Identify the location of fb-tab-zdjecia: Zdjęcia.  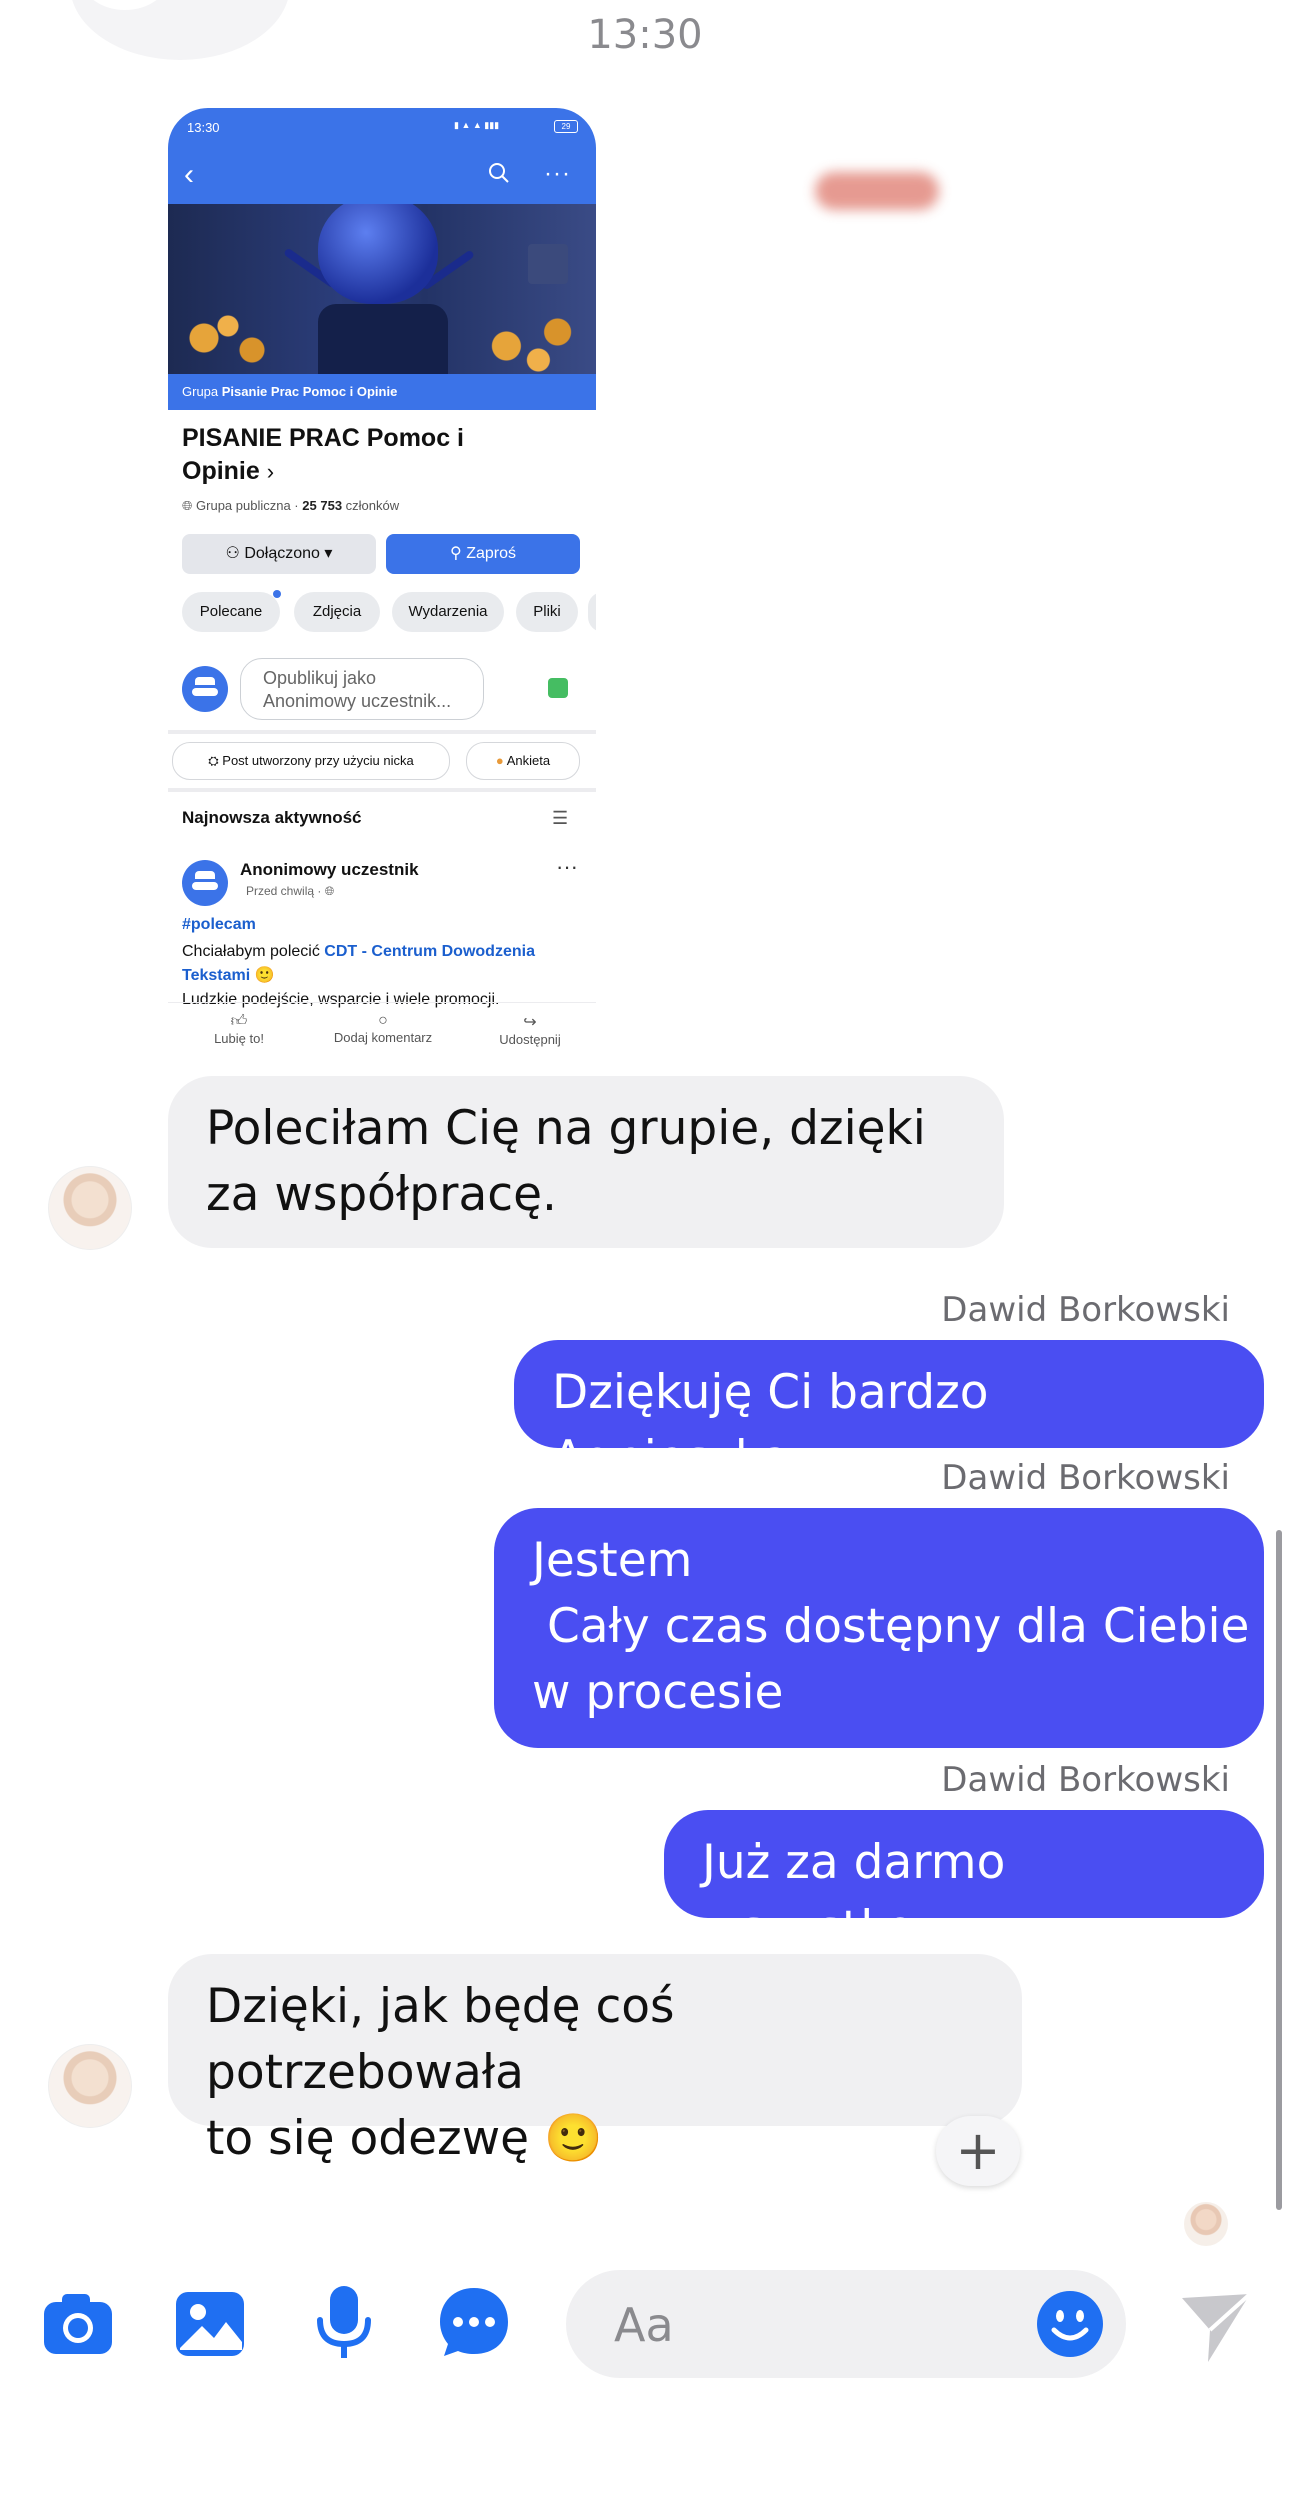
(337, 612).